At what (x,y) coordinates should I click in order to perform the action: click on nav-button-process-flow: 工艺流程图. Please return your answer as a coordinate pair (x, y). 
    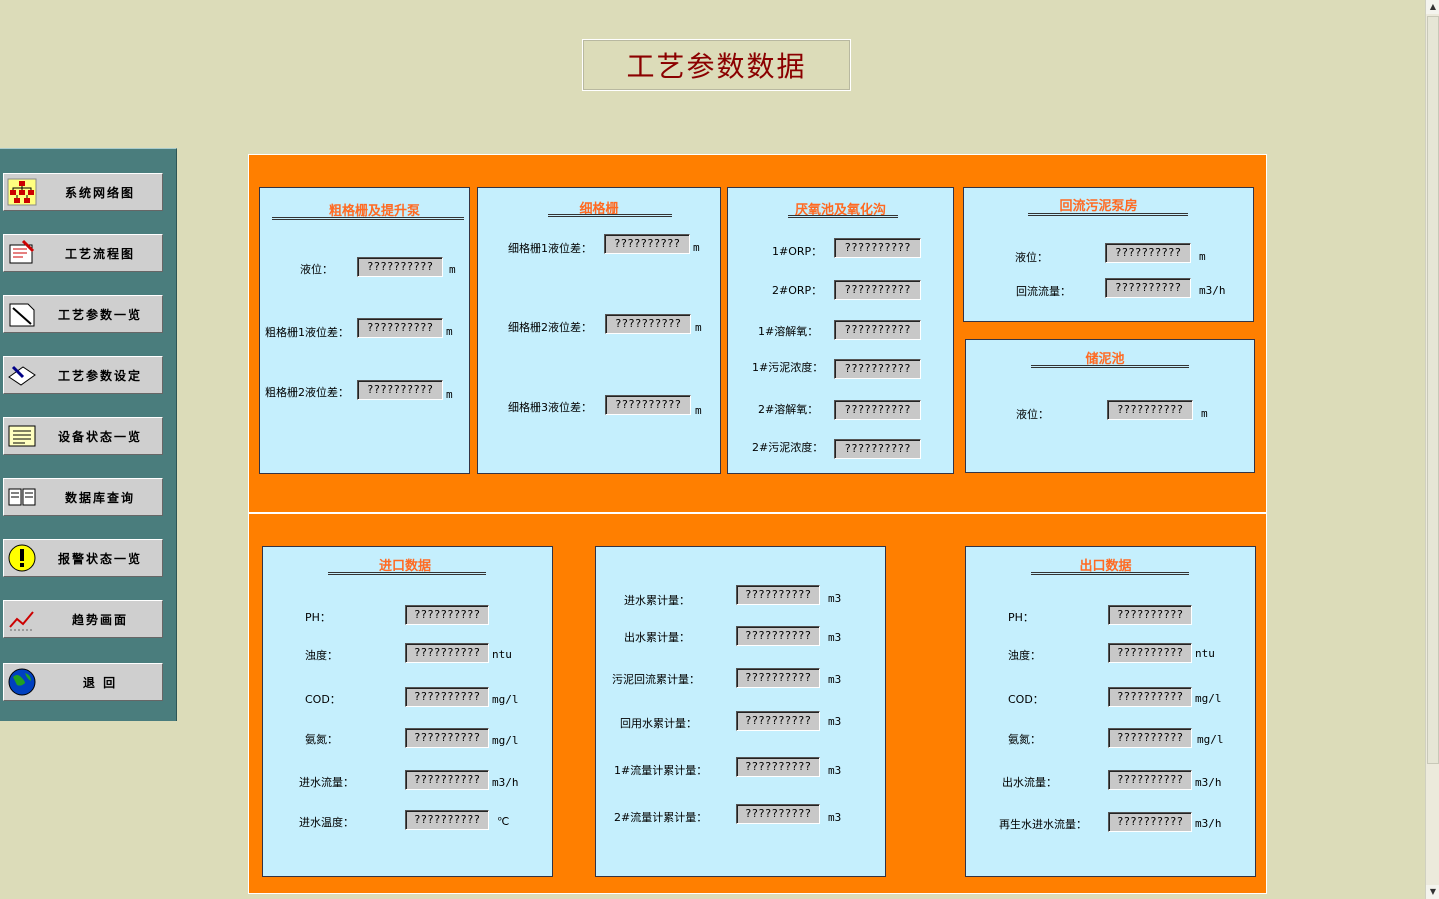
    Looking at the image, I should click on (83, 253).